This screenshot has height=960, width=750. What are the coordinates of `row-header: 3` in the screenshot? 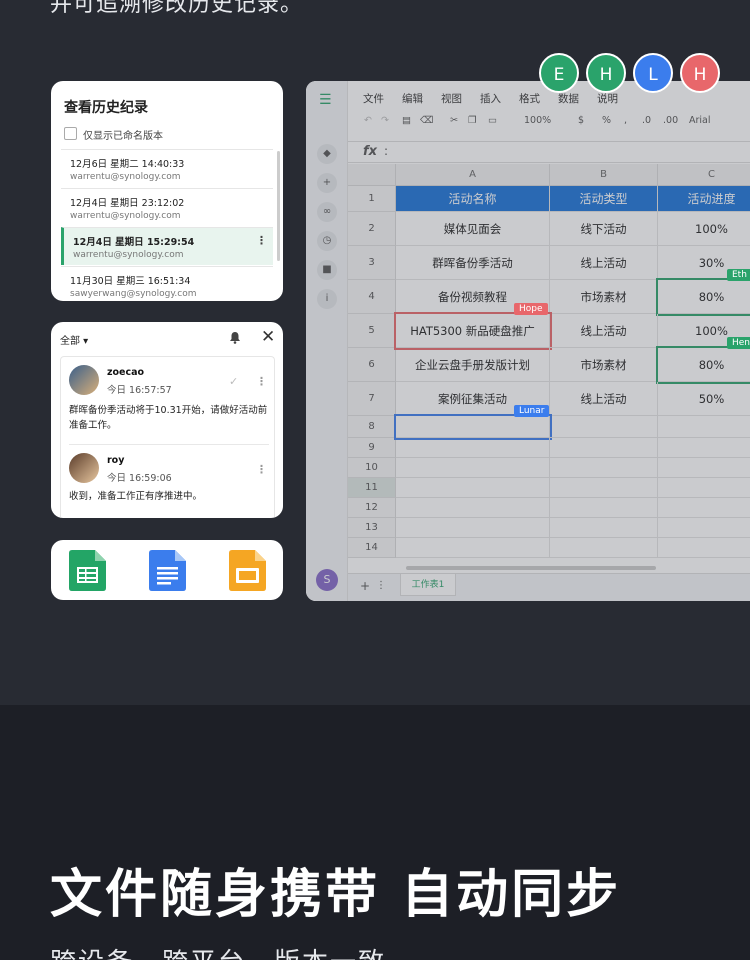 It's located at (372, 263).